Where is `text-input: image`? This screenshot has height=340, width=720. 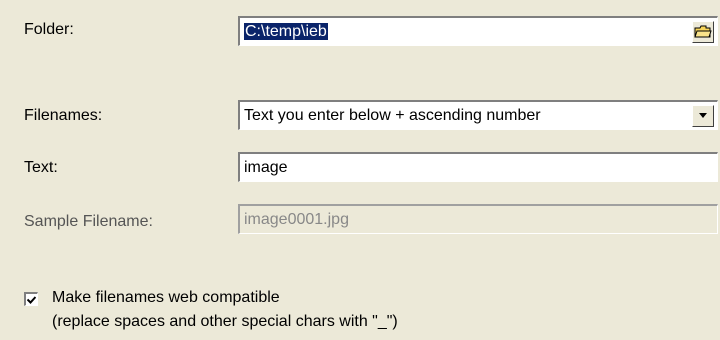 text-input: image is located at coordinates (478, 167).